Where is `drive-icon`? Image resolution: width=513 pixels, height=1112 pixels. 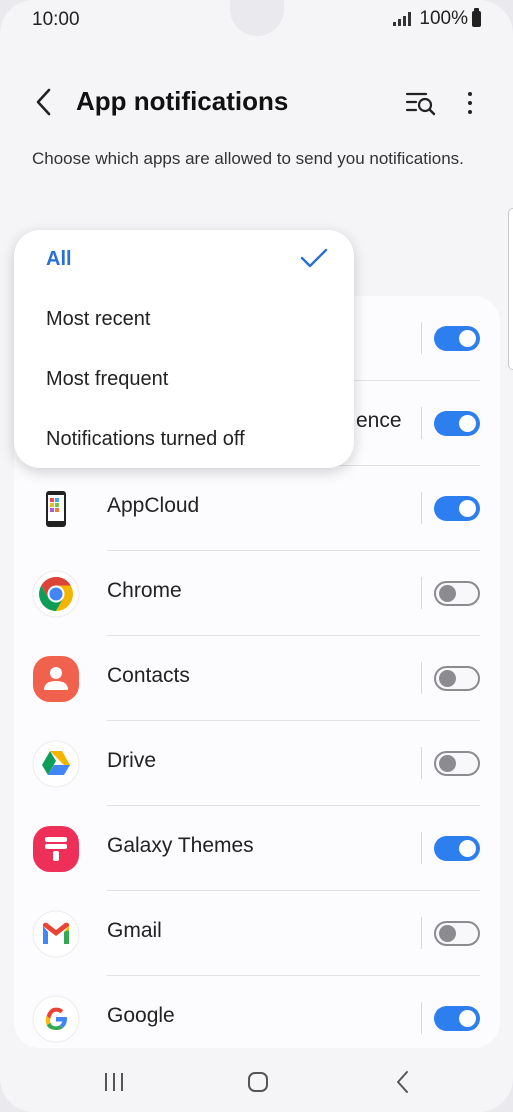
drive-icon is located at coordinates (56, 764).